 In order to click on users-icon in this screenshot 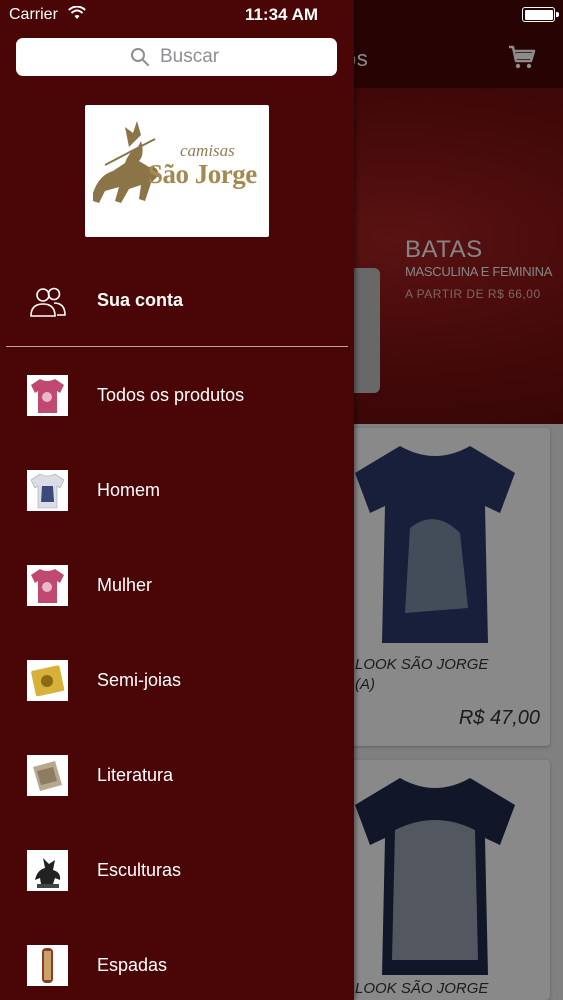, I will do `click(48, 302)`.